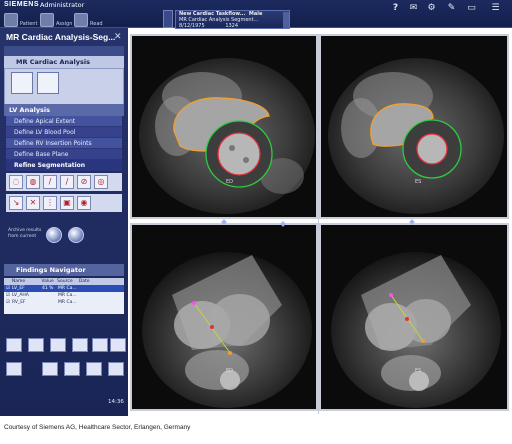 Image resolution: width=512 pixels, height=444 pixels. I want to click on stop-button, so click(76, 235).